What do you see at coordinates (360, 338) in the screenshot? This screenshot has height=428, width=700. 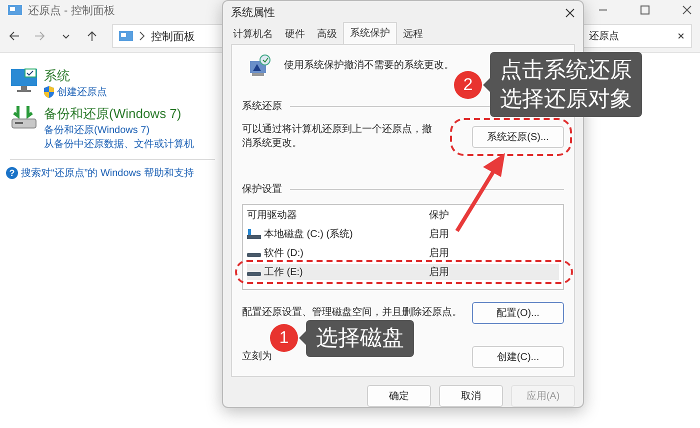 I see `callout-text: 选择磁盘` at bounding box center [360, 338].